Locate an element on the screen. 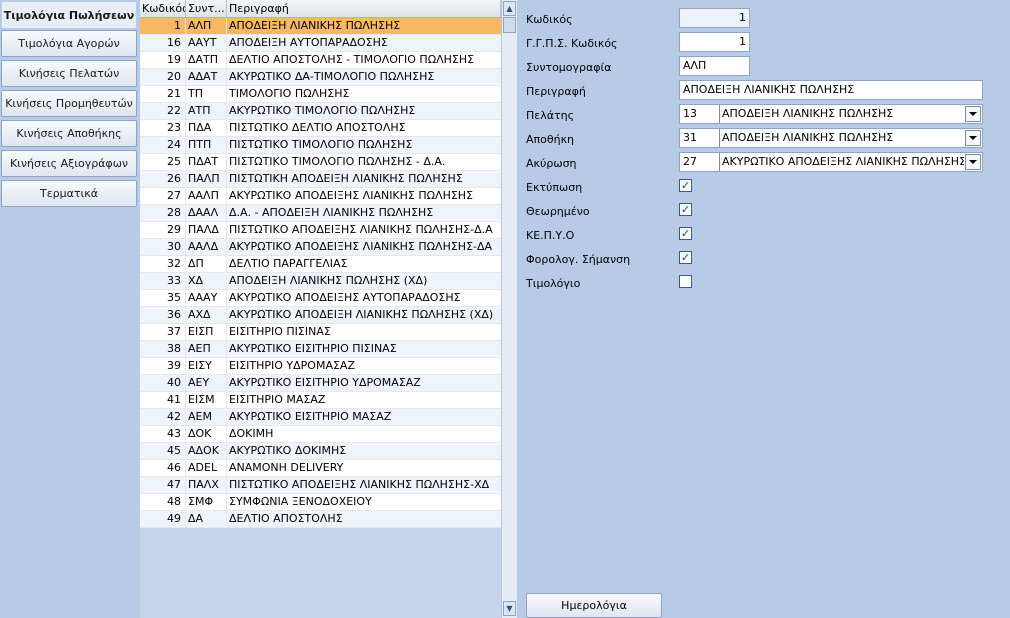 Image resolution: width=1010 pixels, height=618 pixels. table-row: 46 ADEL ΑΝΑΜΟΝΗ DELIVERY is located at coordinates (320, 468).